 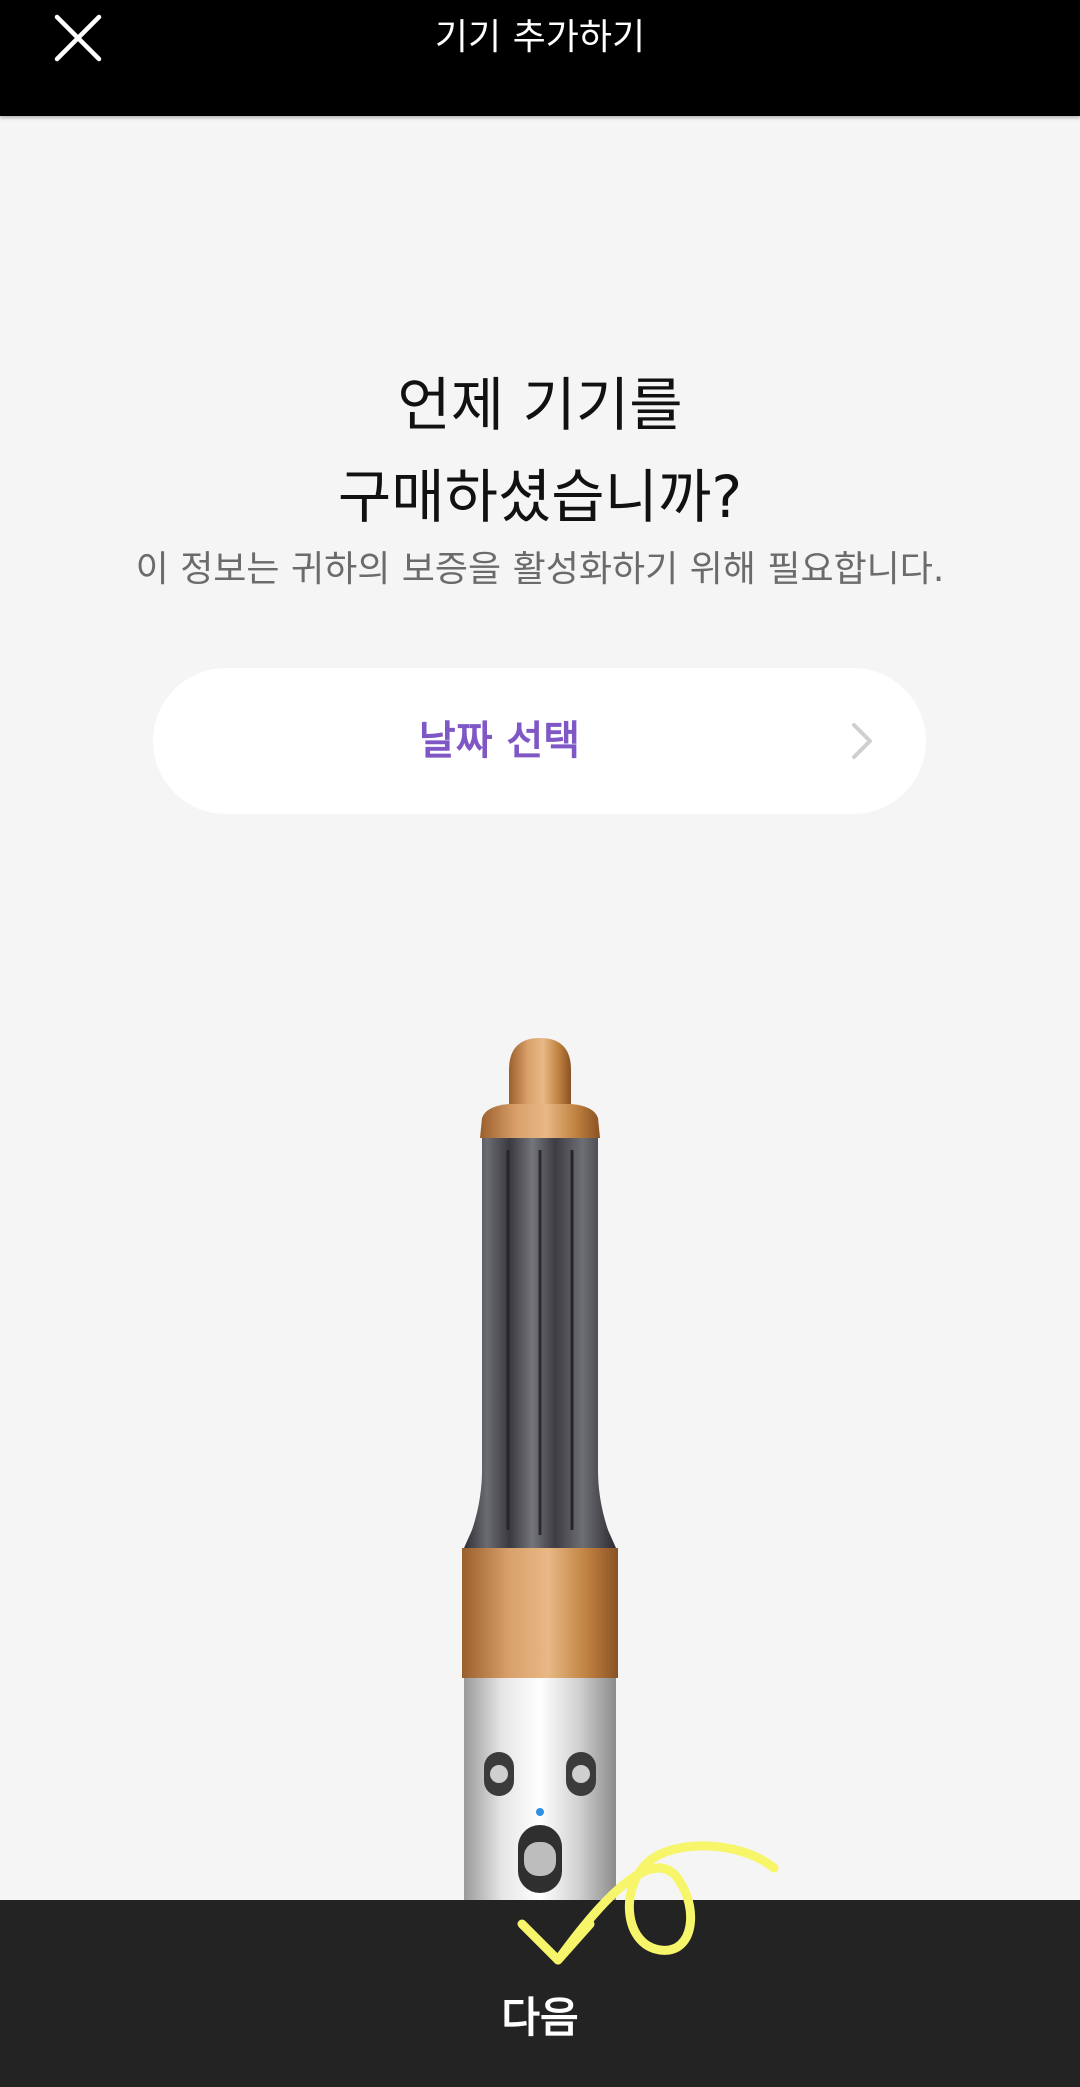 I want to click on select-date-button: 날짜 선택, so click(x=539, y=741).